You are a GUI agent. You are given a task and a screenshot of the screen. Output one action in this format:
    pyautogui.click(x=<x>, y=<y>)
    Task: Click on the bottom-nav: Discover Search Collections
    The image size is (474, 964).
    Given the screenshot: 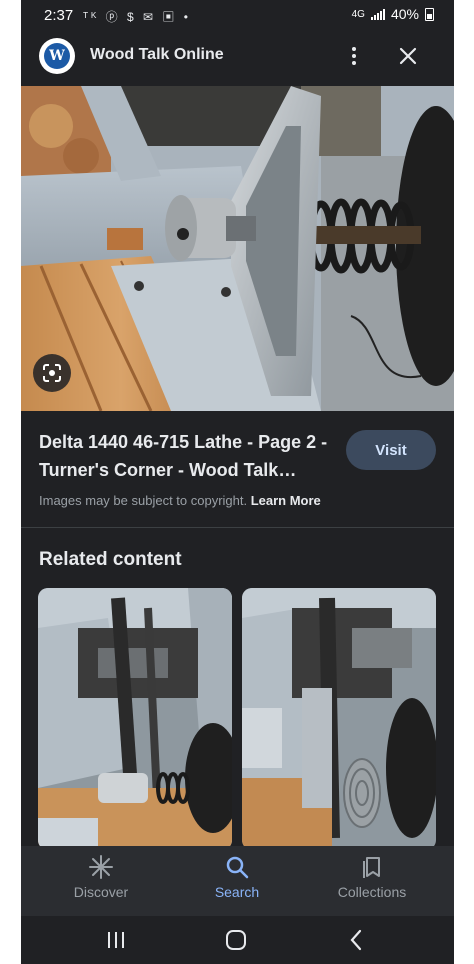 What is the action you would take?
    pyautogui.click(x=237, y=881)
    